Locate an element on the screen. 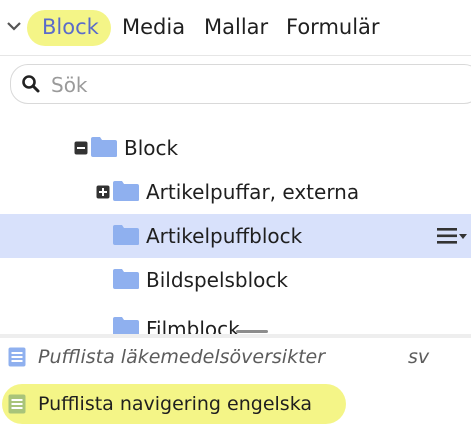  tab-formular: Formulär is located at coordinates (333, 27).